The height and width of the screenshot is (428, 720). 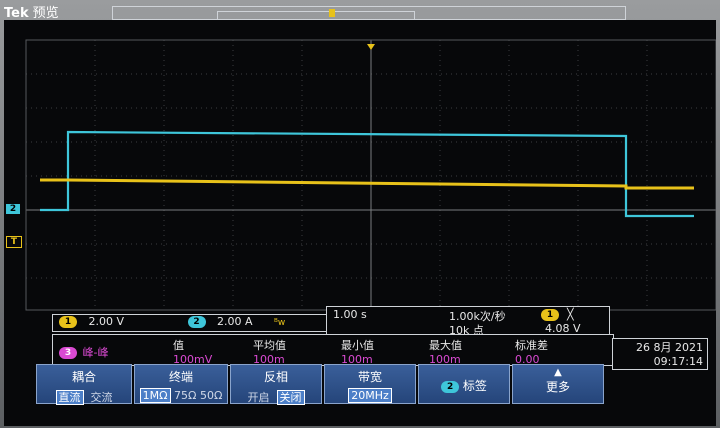 What do you see at coordinates (178, 345) in the screenshot?
I see `header-value: 值` at bounding box center [178, 345].